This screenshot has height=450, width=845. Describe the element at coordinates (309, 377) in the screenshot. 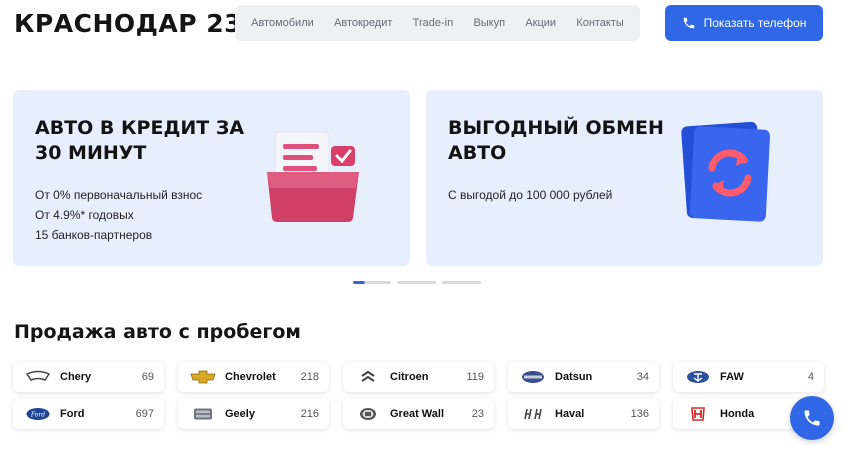

I see `brand-count: 218` at that location.